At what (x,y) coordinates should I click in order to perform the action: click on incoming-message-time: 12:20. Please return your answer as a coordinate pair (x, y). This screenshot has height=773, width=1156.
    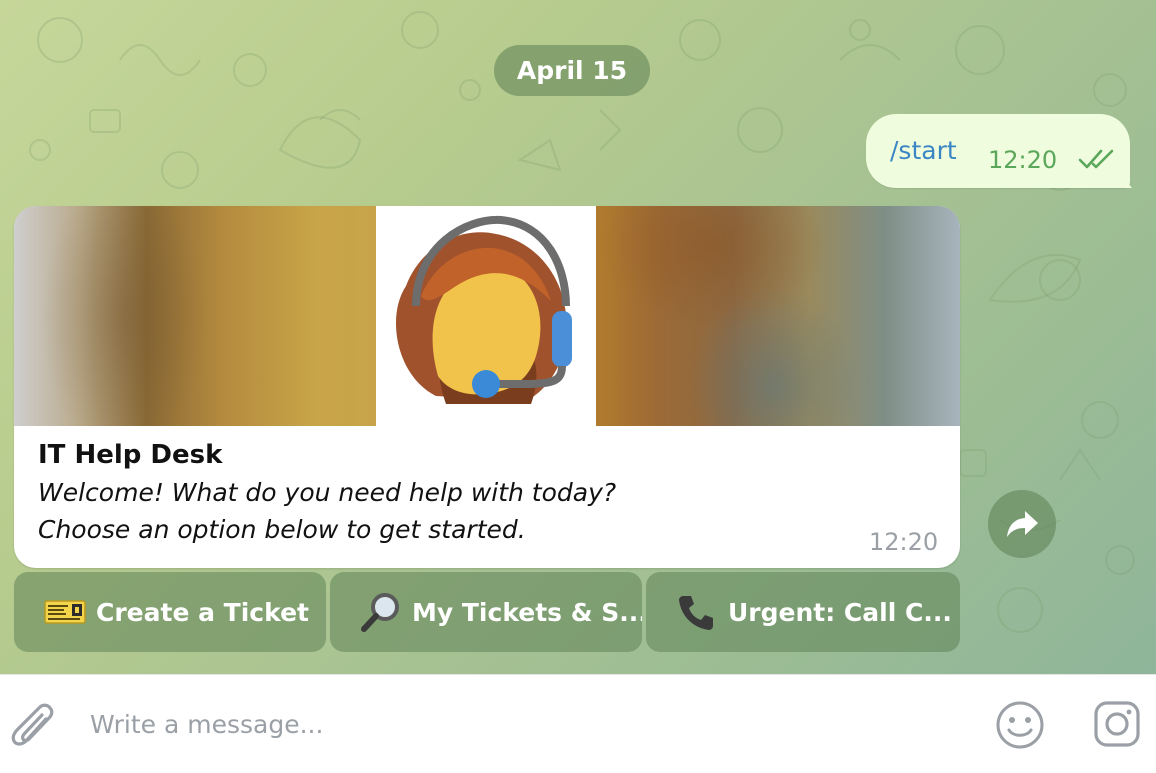
    Looking at the image, I should click on (904, 542).